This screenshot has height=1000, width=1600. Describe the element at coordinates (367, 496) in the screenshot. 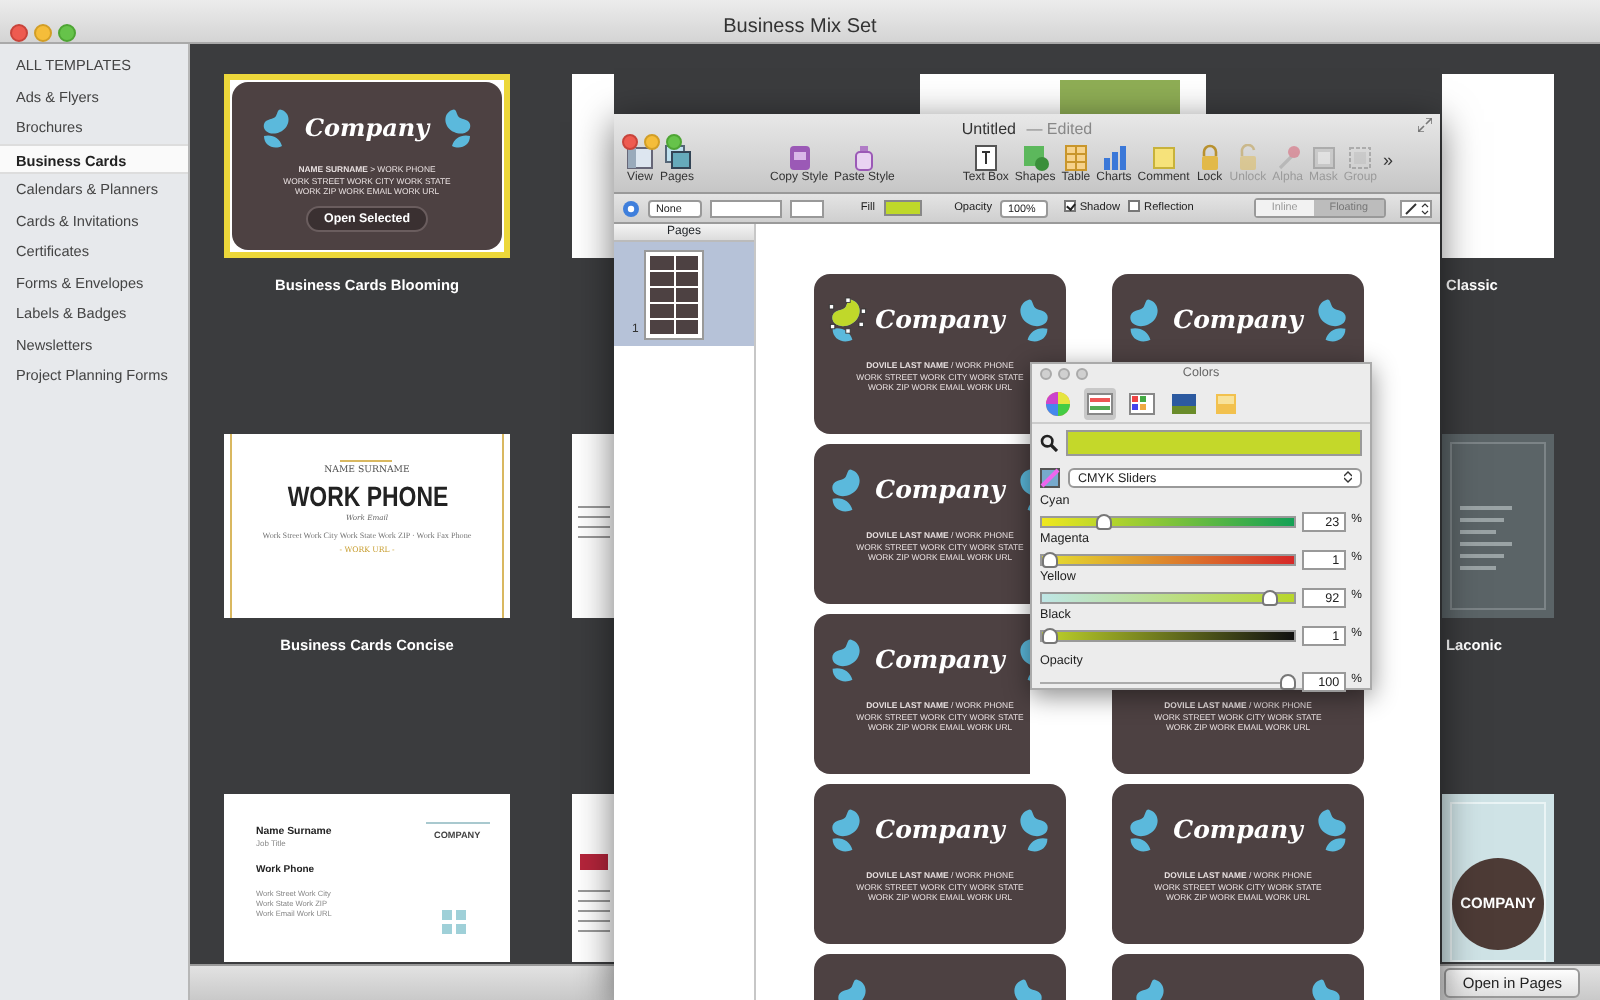

I see `phone-text: WORK PHONE` at that location.